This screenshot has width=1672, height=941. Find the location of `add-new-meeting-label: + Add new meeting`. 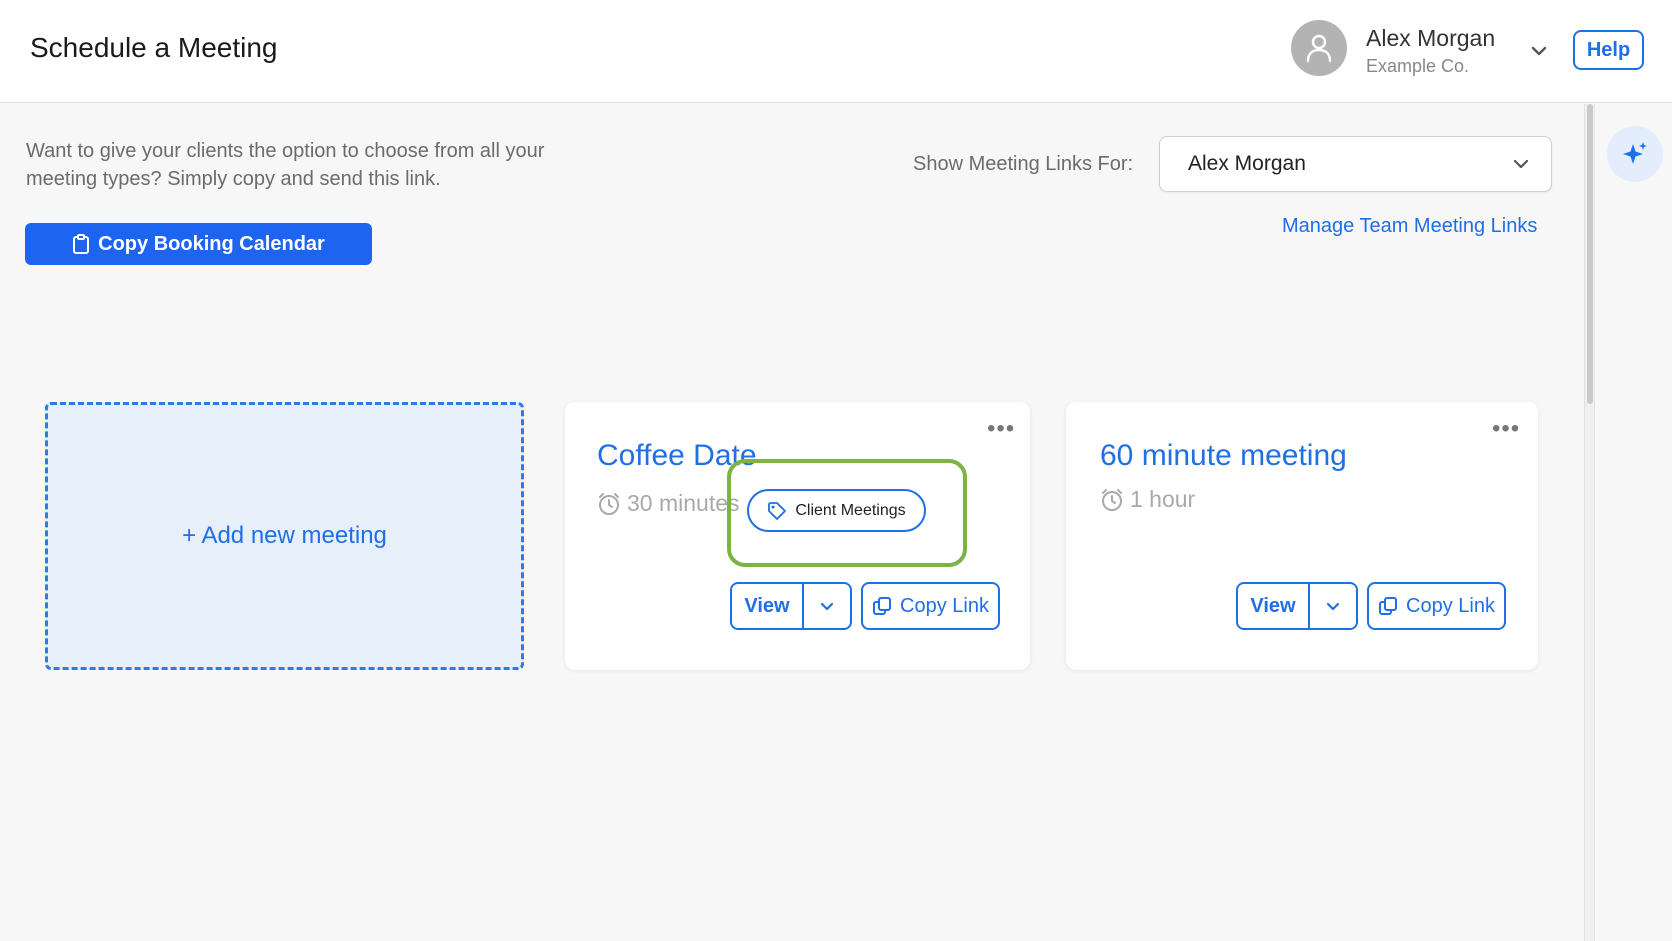

add-new-meeting-label: + Add new meeting is located at coordinates (284, 535).